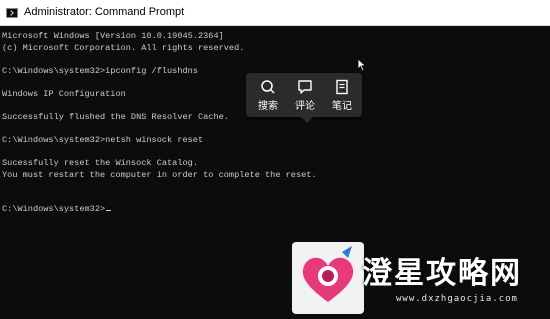  Describe the element at coordinates (275, 13) in the screenshot. I see `title-bar: Administrator: Command Prompt` at that location.